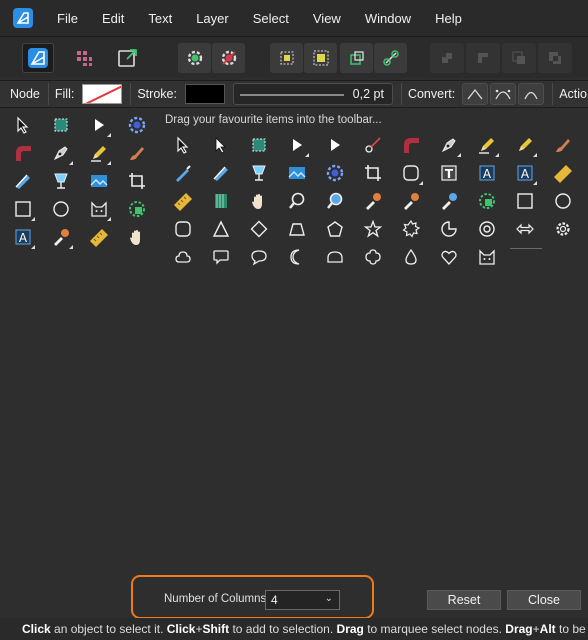  Describe the element at coordinates (563, 173) in the screenshot. I see `ruler-tool-icon` at that location.